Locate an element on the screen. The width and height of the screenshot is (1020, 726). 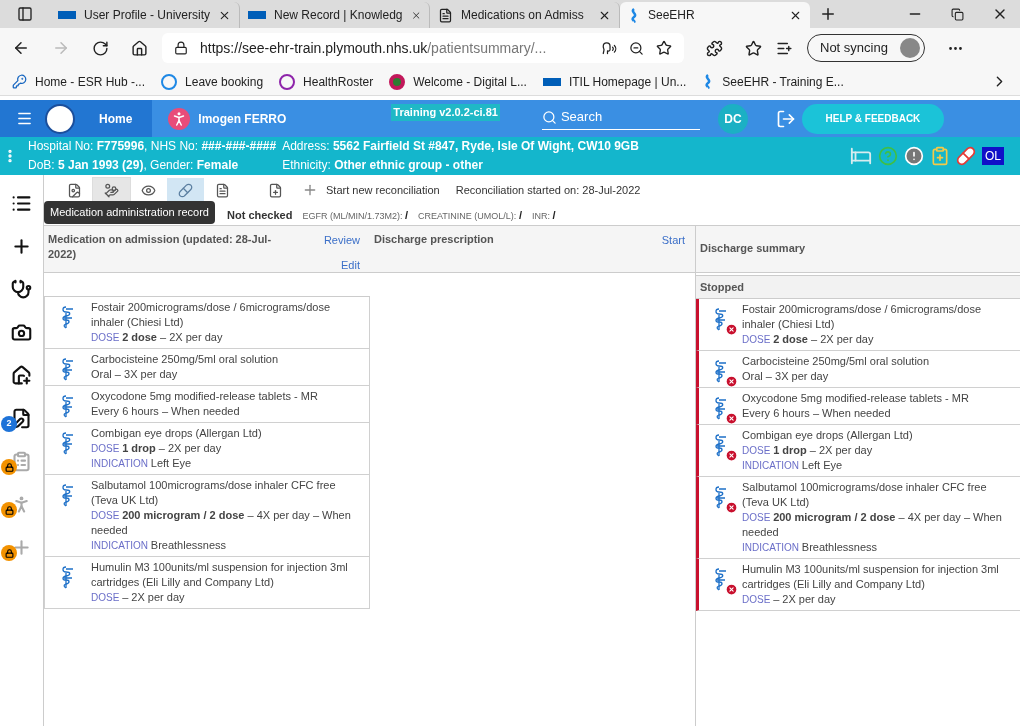
extensions-icon is located at coordinates (714, 48).